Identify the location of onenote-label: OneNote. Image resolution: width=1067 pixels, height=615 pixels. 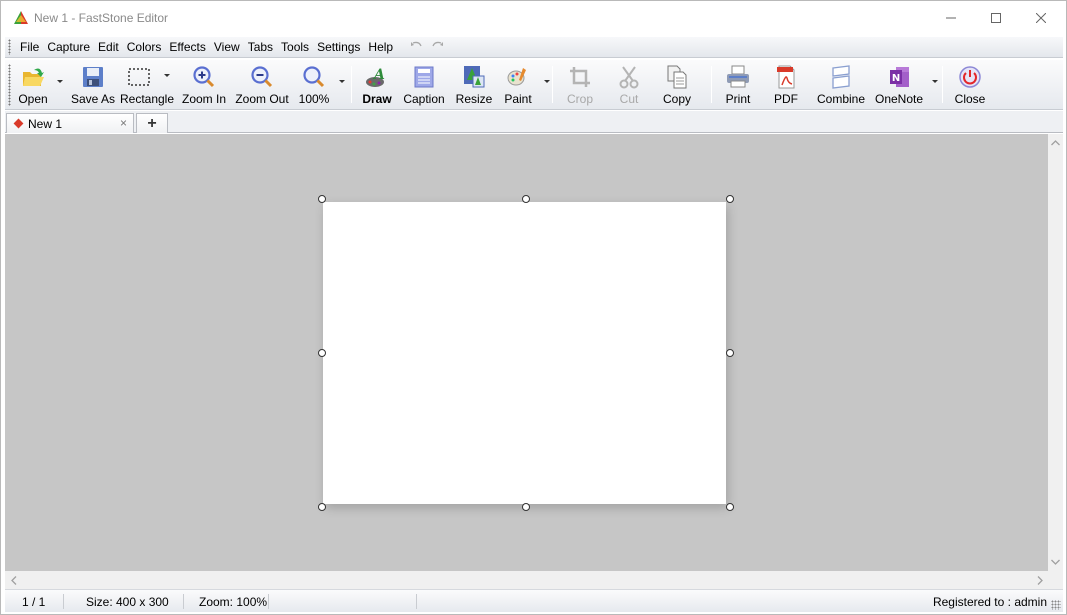
(899, 99).